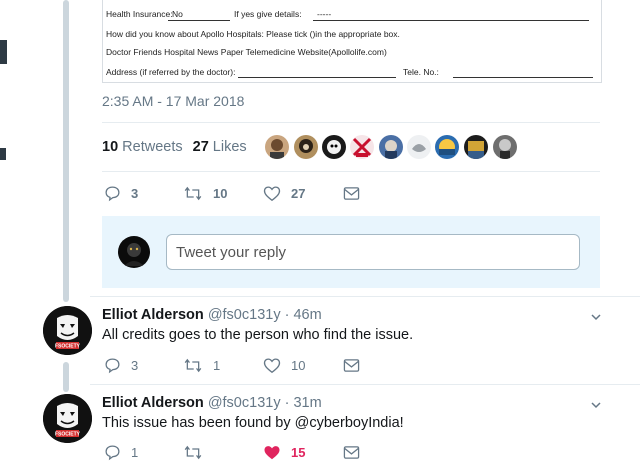 Image resolution: width=640 pixels, height=473 pixels. What do you see at coordinates (284, 193) in the screenshot?
I see `like-action: 27` at bounding box center [284, 193].